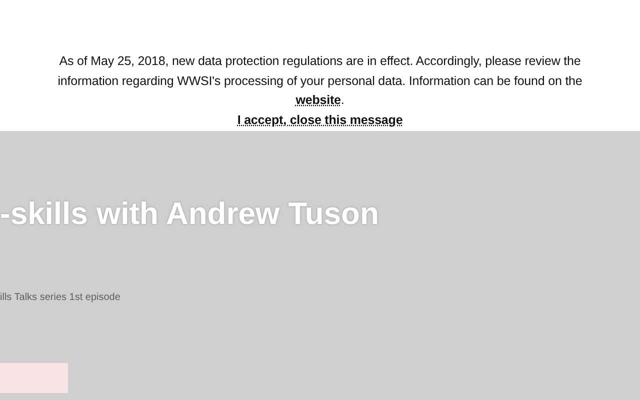 The height and width of the screenshot is (400, 640). Describe the element at coordinates (34, 378) in the screenshot. I see `hero-button` at that location.